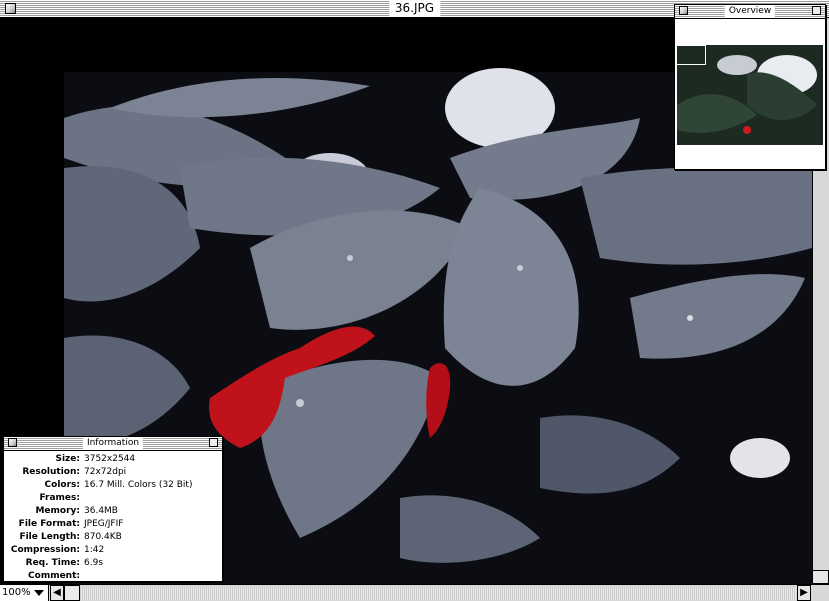  I want to click on scroll-left-button: ◀, so click(57, 593).